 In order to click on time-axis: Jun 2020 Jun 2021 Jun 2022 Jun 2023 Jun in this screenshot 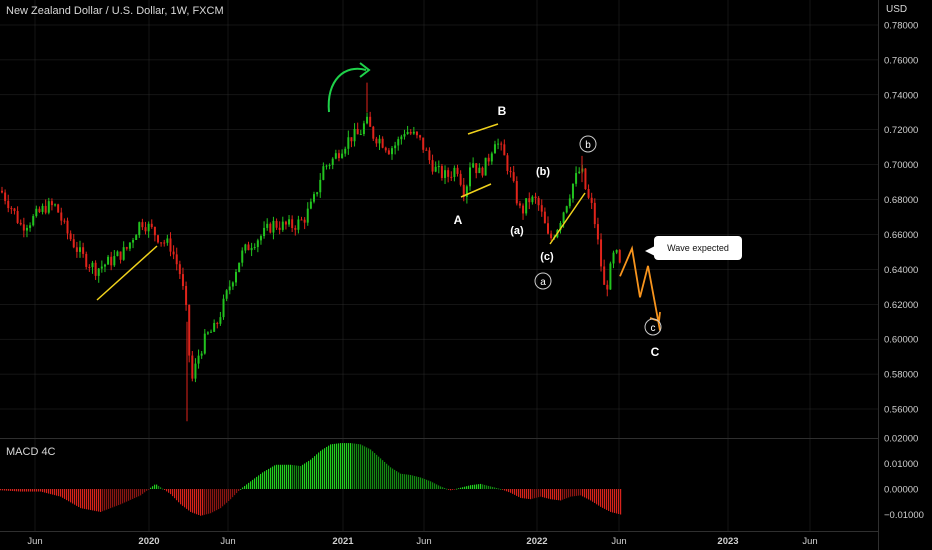, I will do `click(422, 541)`.